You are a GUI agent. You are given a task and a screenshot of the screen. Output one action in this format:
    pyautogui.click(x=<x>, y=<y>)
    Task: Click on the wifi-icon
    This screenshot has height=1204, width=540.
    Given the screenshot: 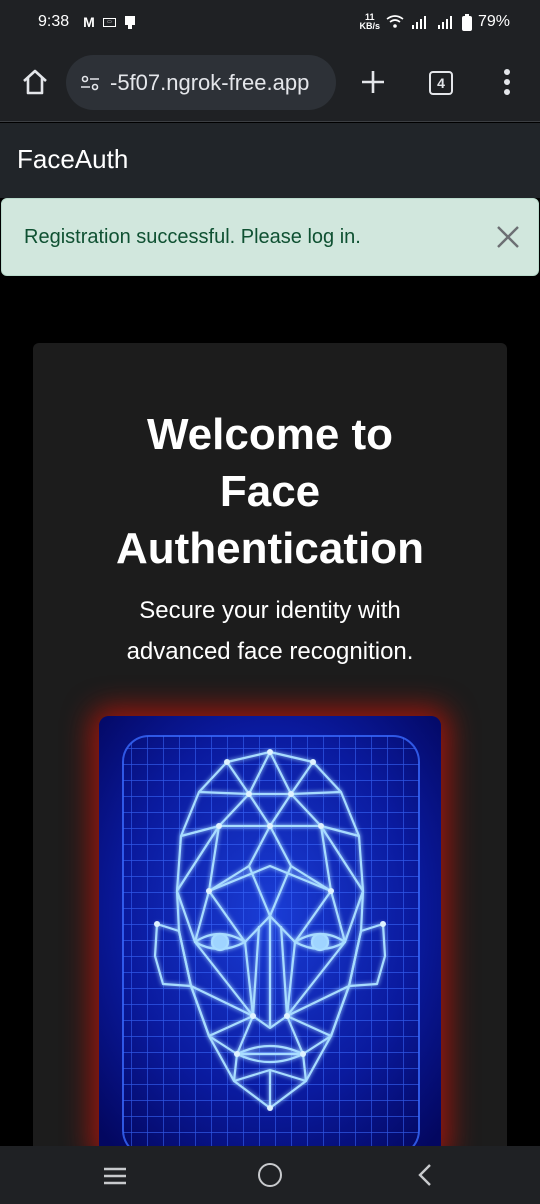 What is the action you would take?
    pyautogui.click(x=395, y=21)
    